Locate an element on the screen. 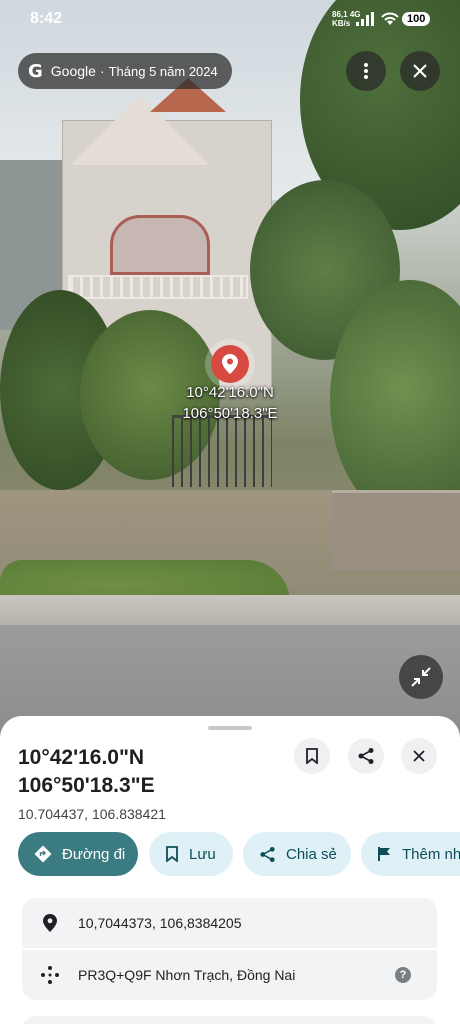 The width and height of the screenshot is (460, 1024). more-options-button is located at coordinates (366, 71).